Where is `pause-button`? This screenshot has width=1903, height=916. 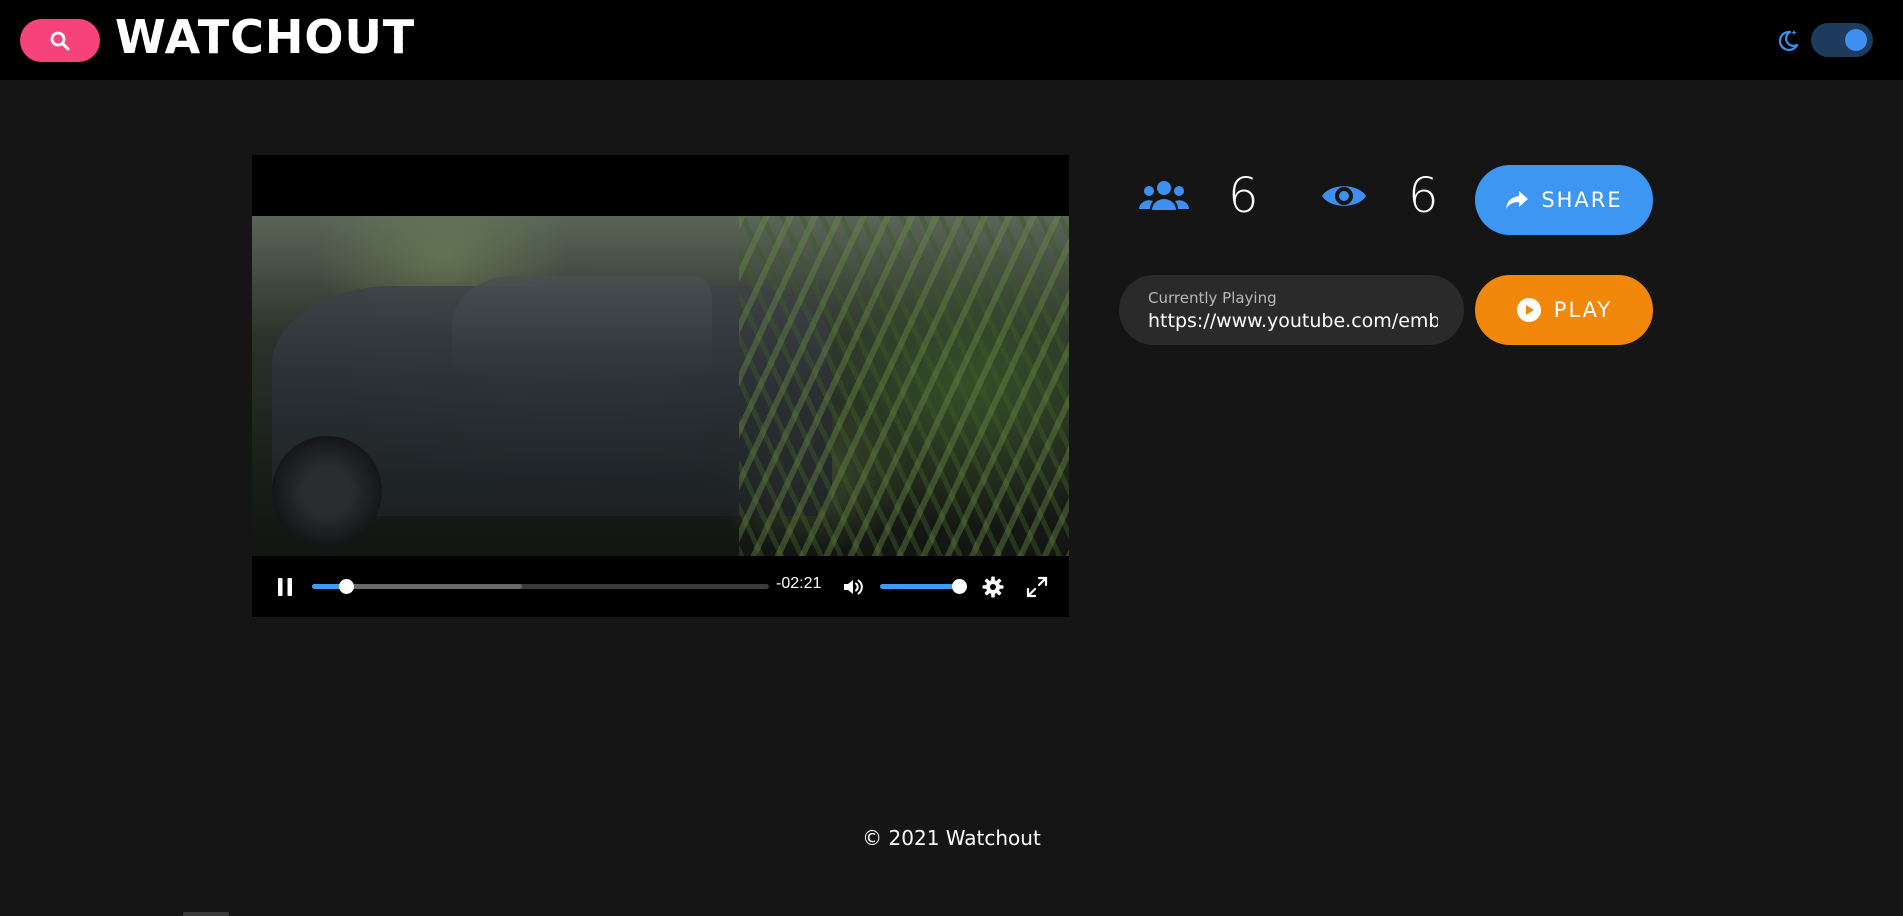
pause-button is located at coordinates (285, 587).